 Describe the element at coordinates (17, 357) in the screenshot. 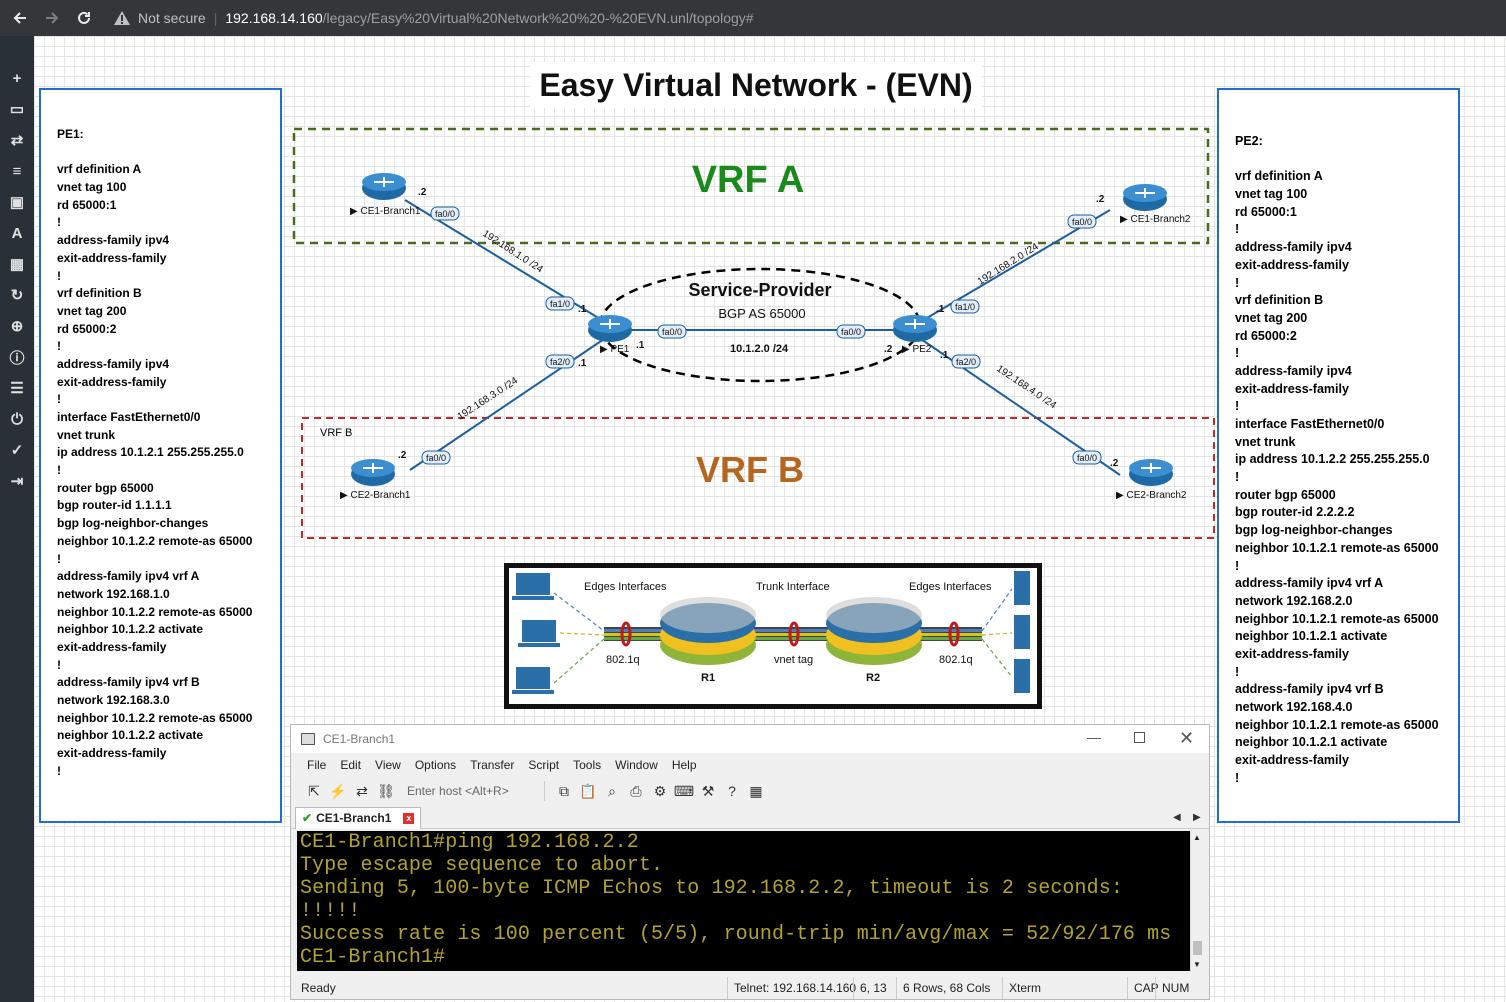

I see `info-icon: ⓘ` at that location.